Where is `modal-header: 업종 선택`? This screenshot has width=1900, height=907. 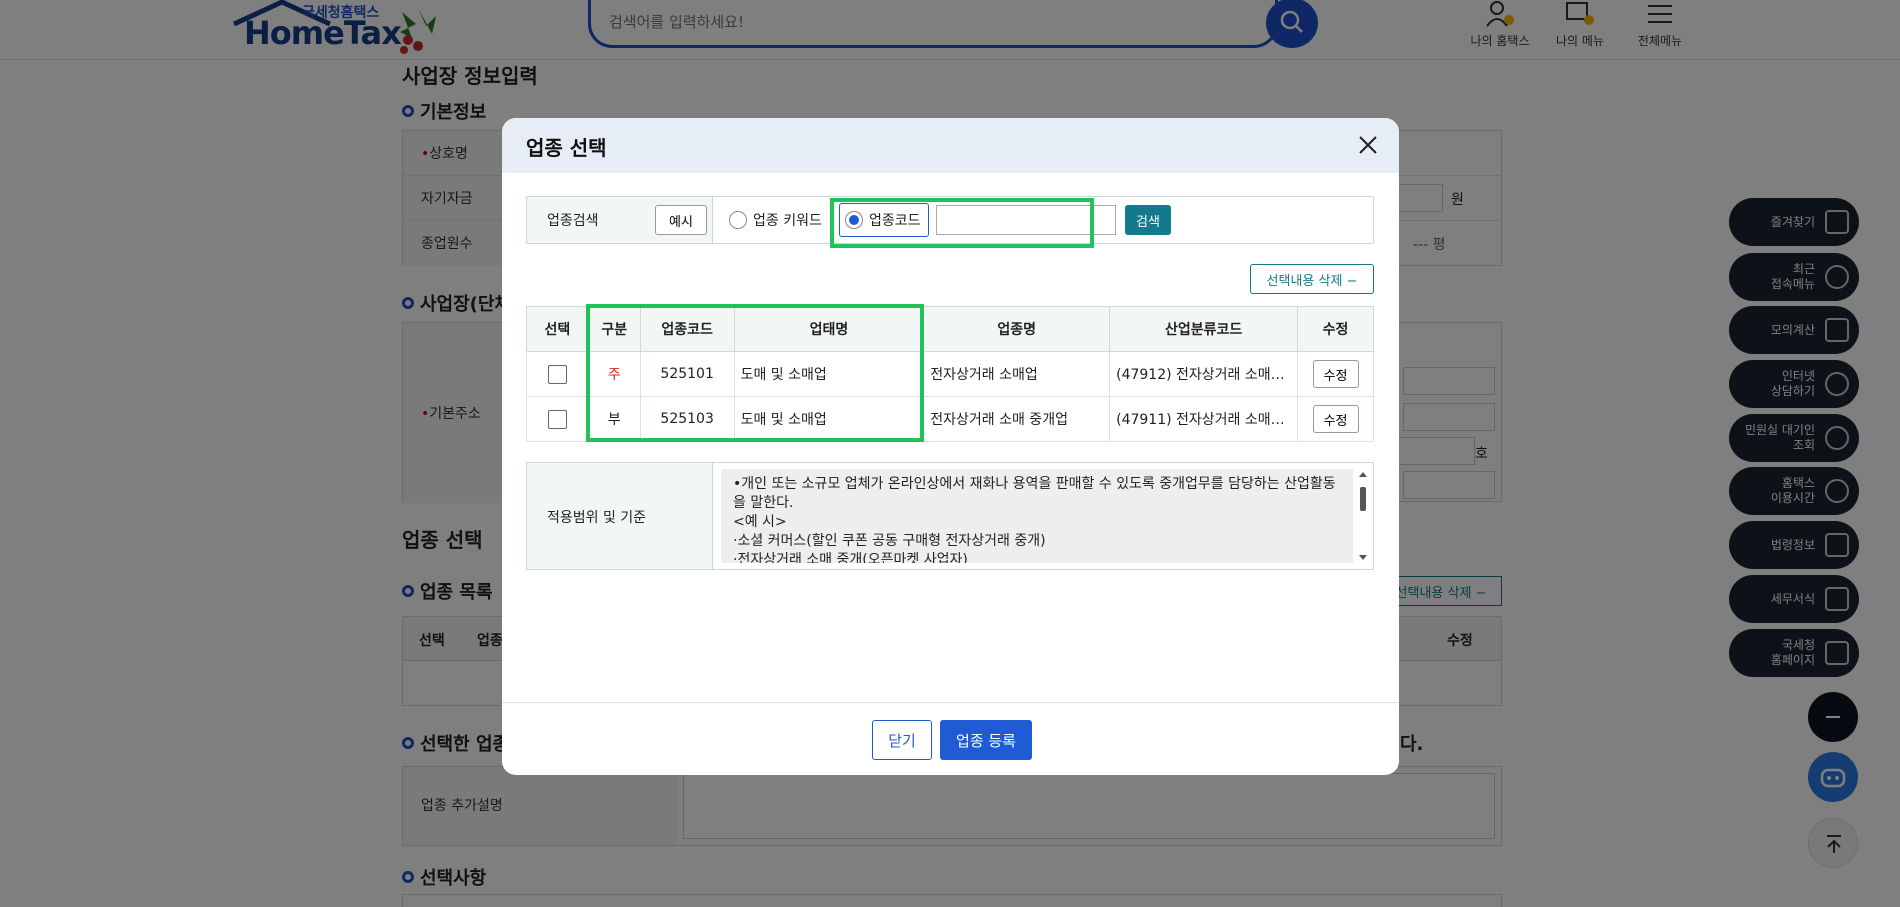 modal-header: 업종 선택 is located at coordinates (950, 145).